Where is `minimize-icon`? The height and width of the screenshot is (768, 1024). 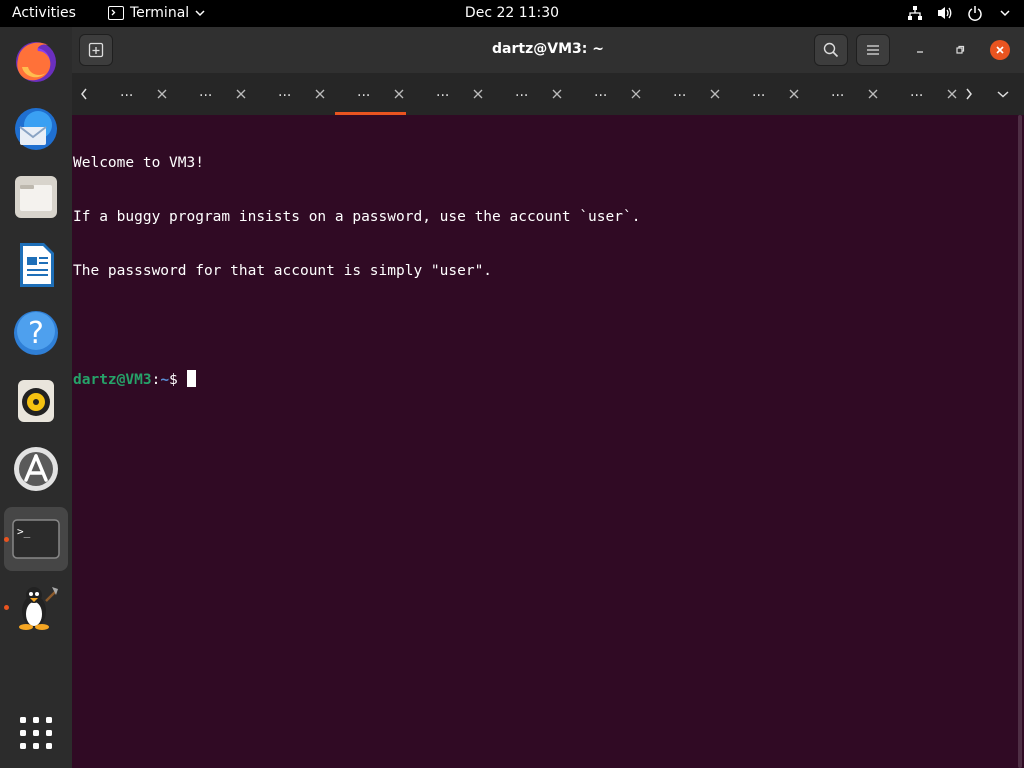 minimize-icon is located at coordinates (920, 52).